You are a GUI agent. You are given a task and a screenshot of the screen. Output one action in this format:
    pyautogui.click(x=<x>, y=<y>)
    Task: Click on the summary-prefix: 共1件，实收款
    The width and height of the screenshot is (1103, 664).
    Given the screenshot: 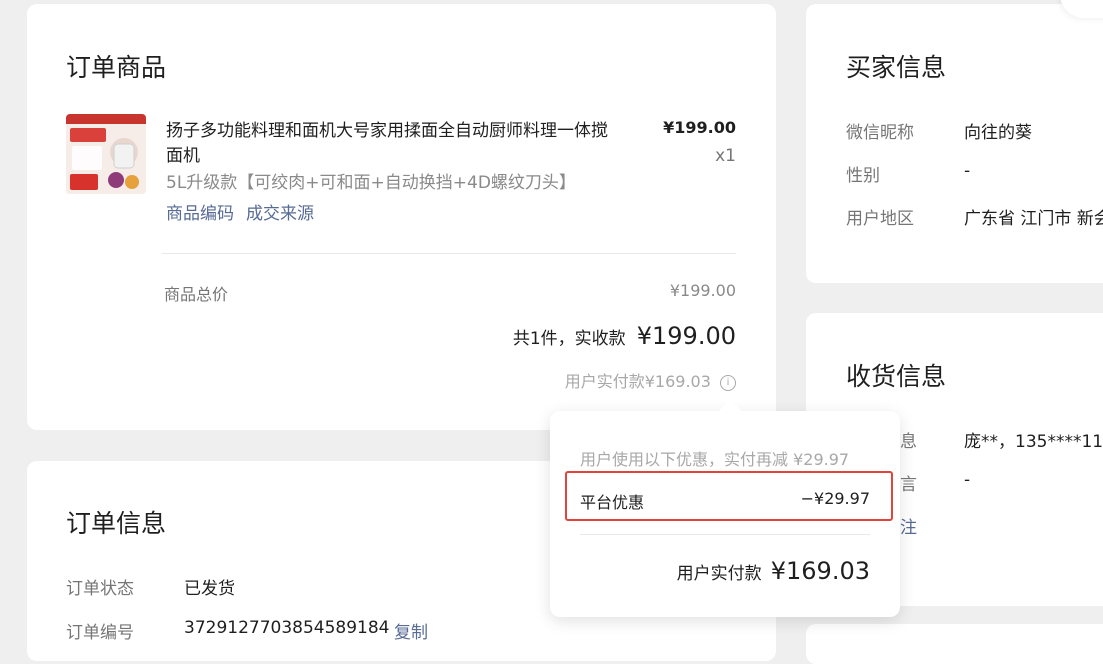 What is the action you would take?
    pyautogui.click(x=569, y=339)
    